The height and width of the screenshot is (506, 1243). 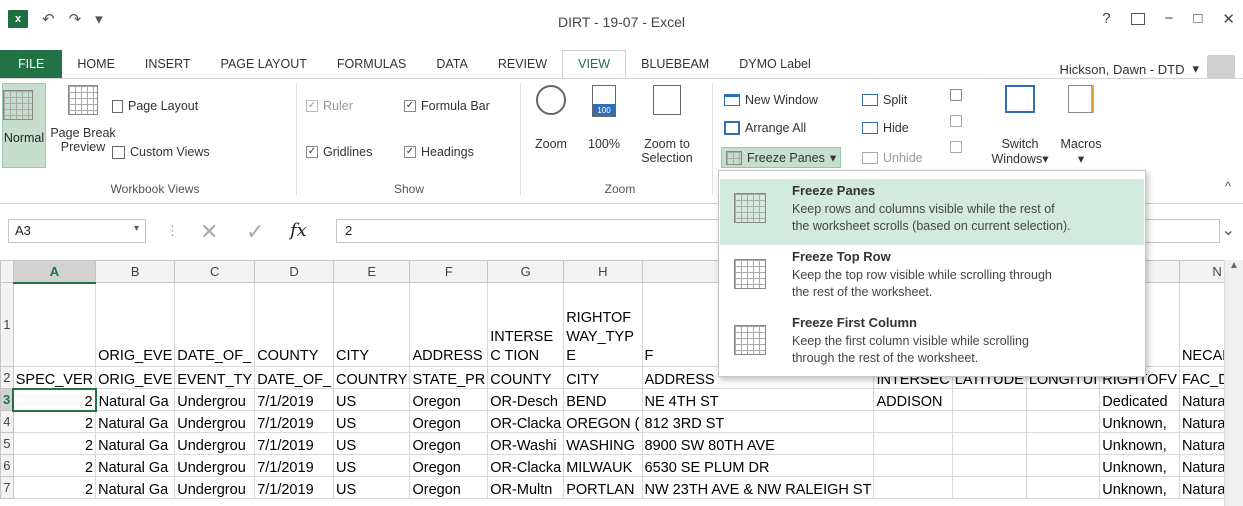 I want to click on tab-dymo-label: DYMO Label, so click(x=775, y=64).